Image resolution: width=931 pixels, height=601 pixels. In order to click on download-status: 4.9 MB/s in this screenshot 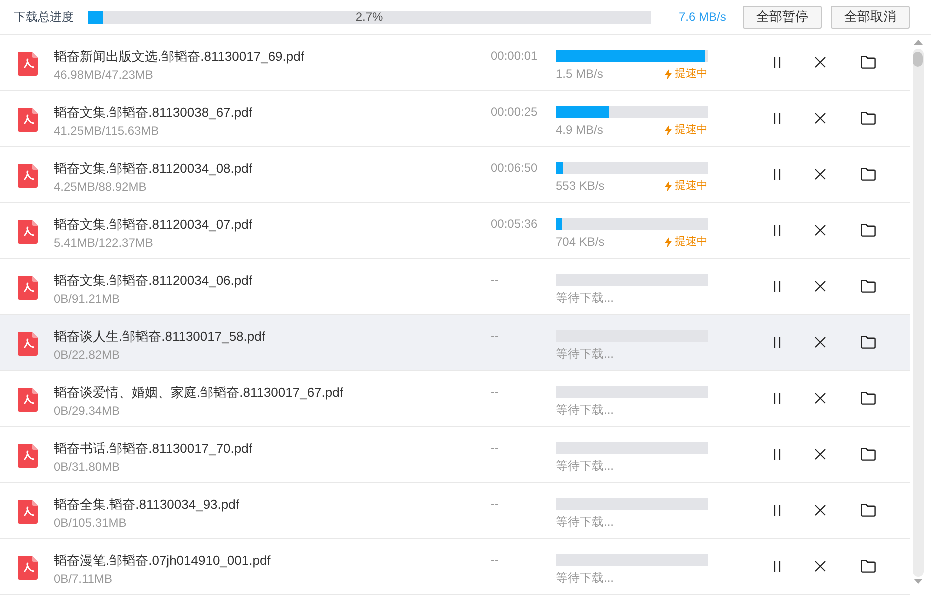, I will do `click(580, 130)`.